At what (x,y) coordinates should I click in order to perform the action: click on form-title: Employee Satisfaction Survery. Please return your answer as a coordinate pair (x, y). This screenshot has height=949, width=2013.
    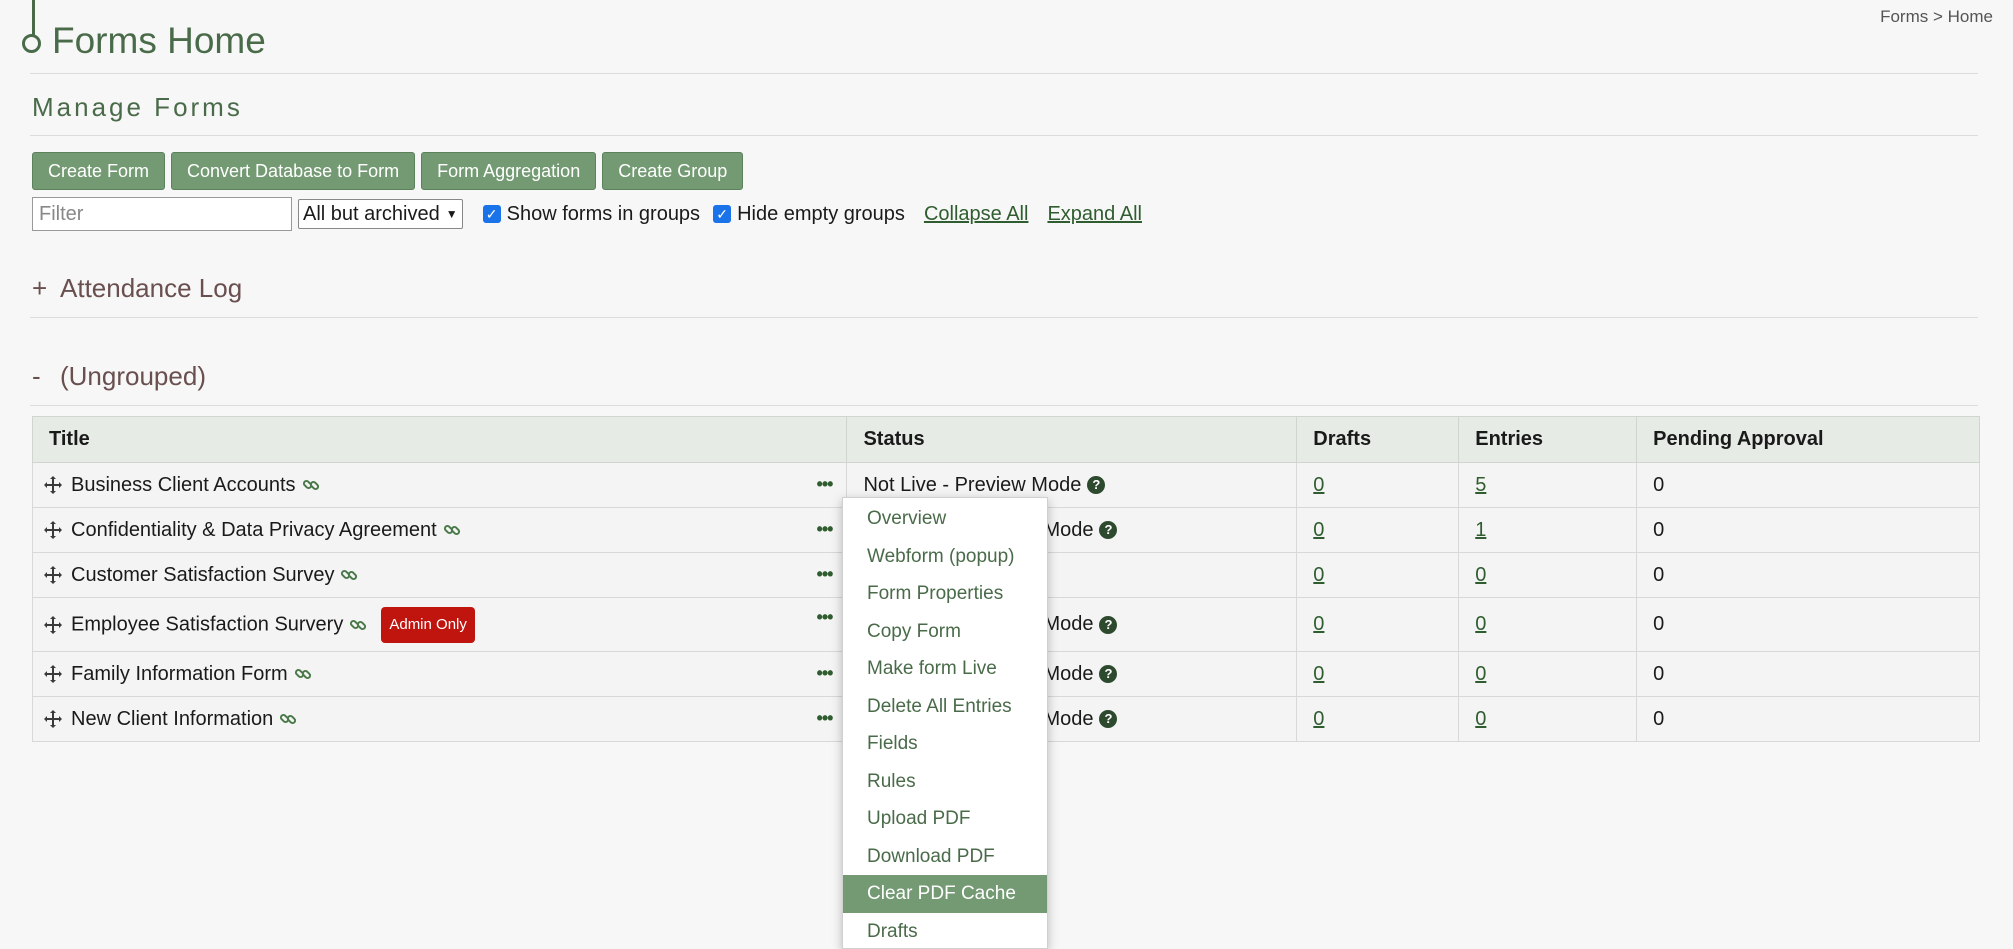
    Looking at the image, I should click on (207, 624).